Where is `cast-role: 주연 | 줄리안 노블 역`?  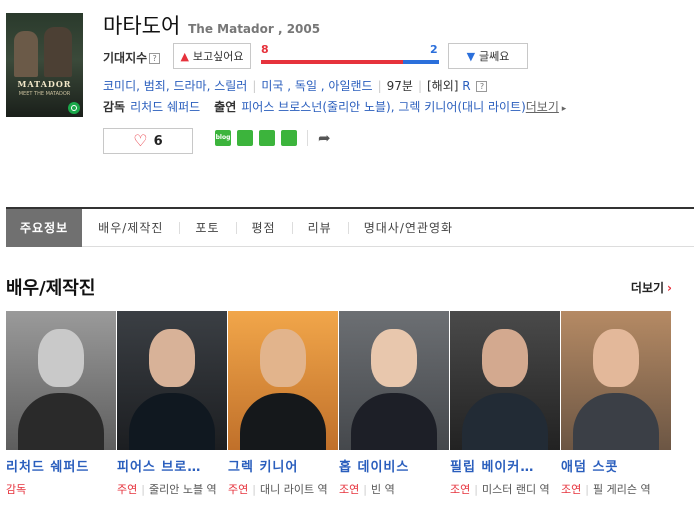 cast-role: 주연 | 줄리안 노블 역 is located at coordinates (167, 489).